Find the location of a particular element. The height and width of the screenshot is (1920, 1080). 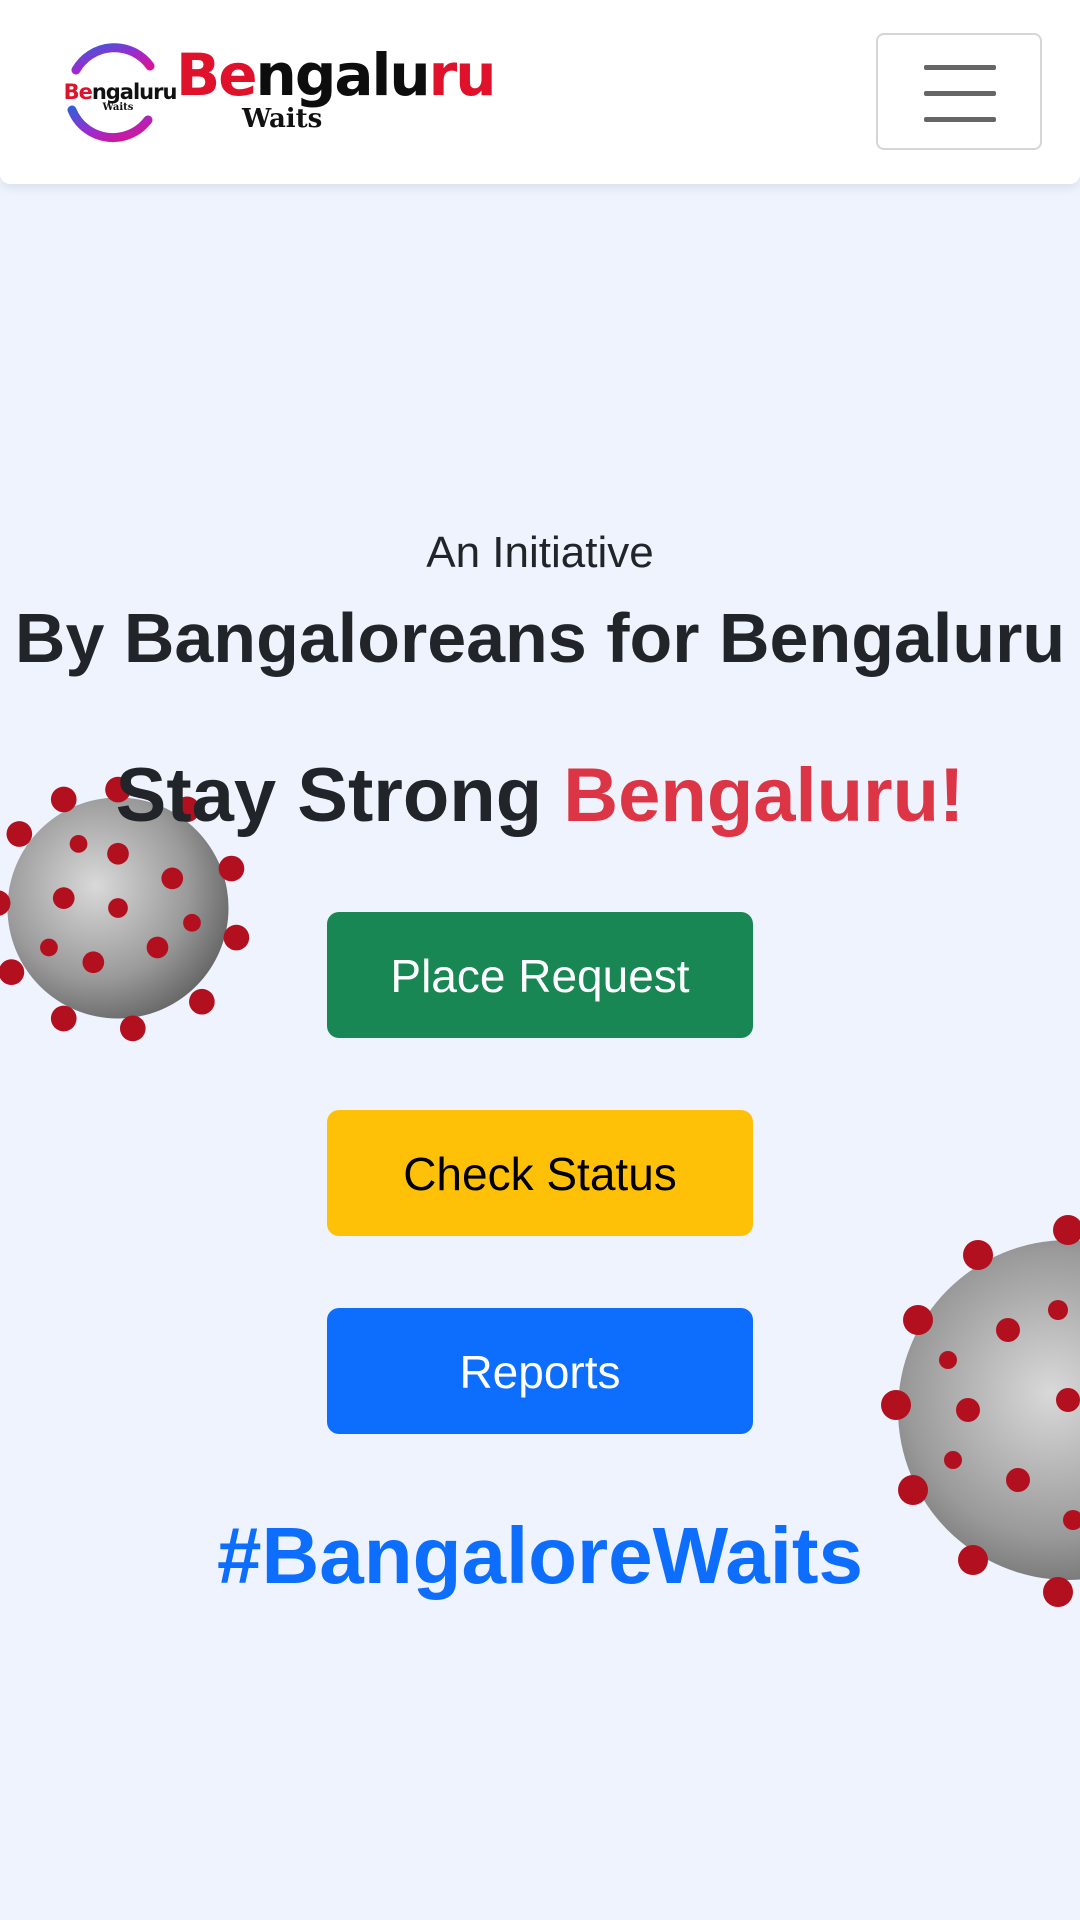

menu-toggle-button is located at coordinates (959, 91).